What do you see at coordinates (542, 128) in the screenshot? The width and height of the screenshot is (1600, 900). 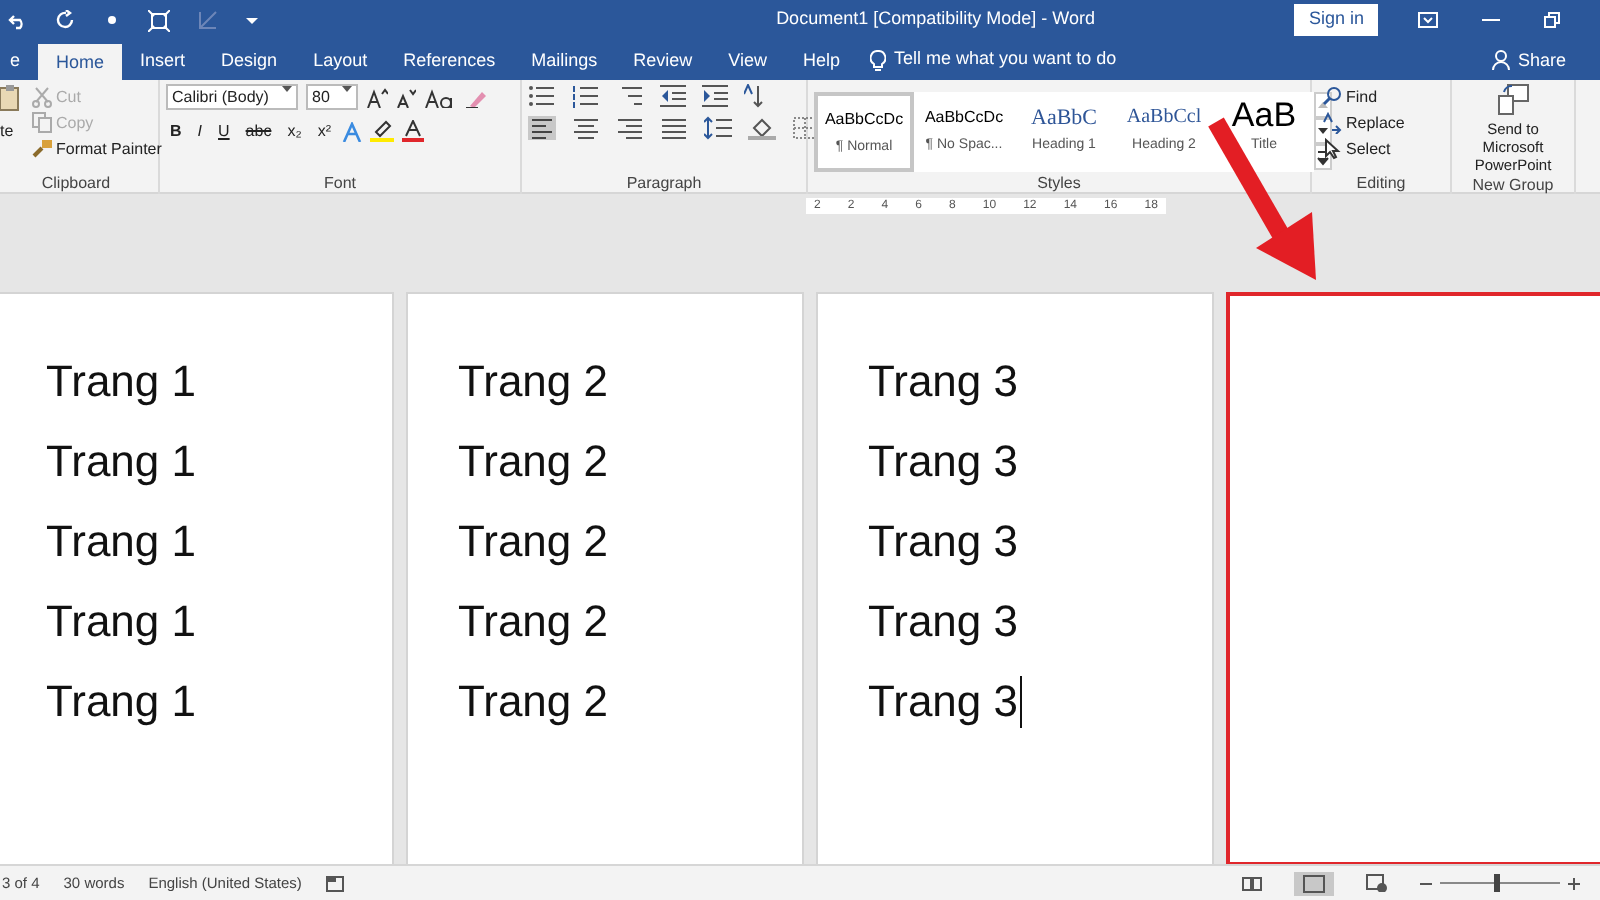 I see `align-left-icon` at bounding box center [542, 128].